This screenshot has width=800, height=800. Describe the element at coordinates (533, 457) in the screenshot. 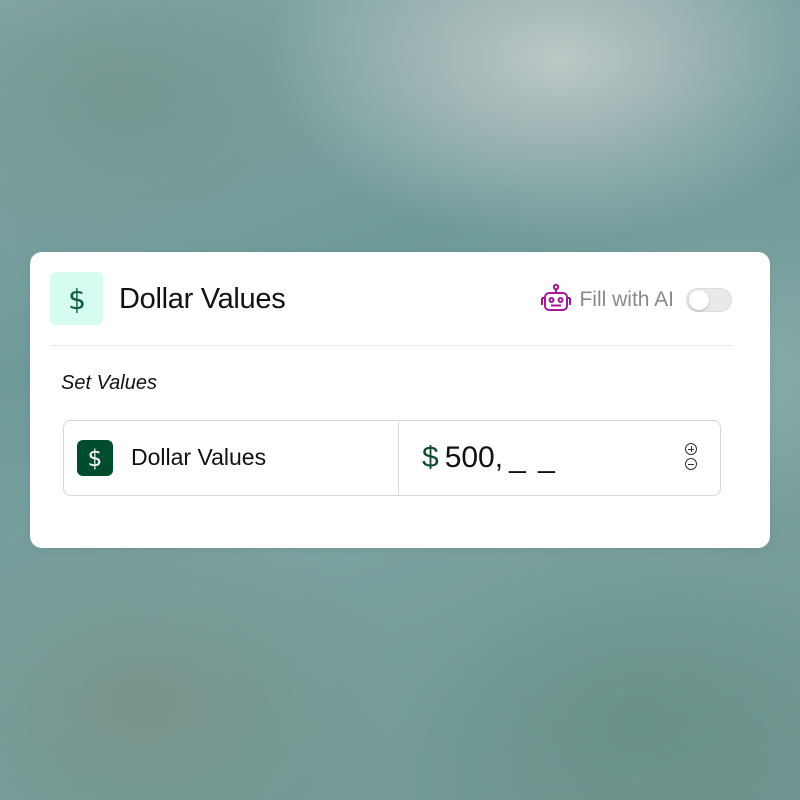

I see `value-mask: _ _` at that location.